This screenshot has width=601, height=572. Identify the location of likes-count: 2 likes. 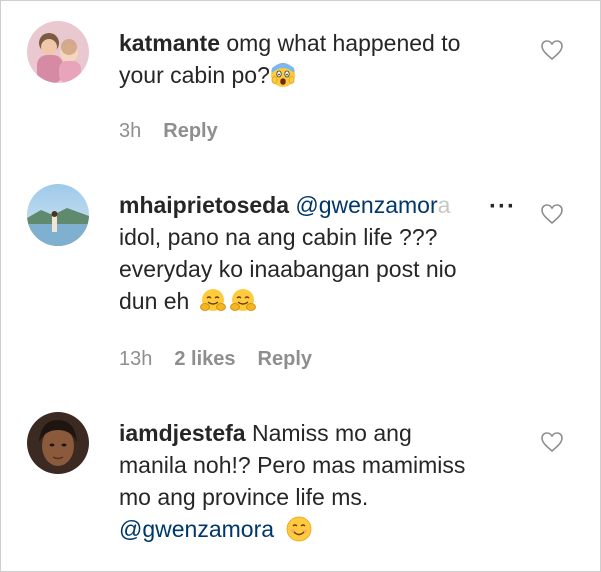
(204, 359).